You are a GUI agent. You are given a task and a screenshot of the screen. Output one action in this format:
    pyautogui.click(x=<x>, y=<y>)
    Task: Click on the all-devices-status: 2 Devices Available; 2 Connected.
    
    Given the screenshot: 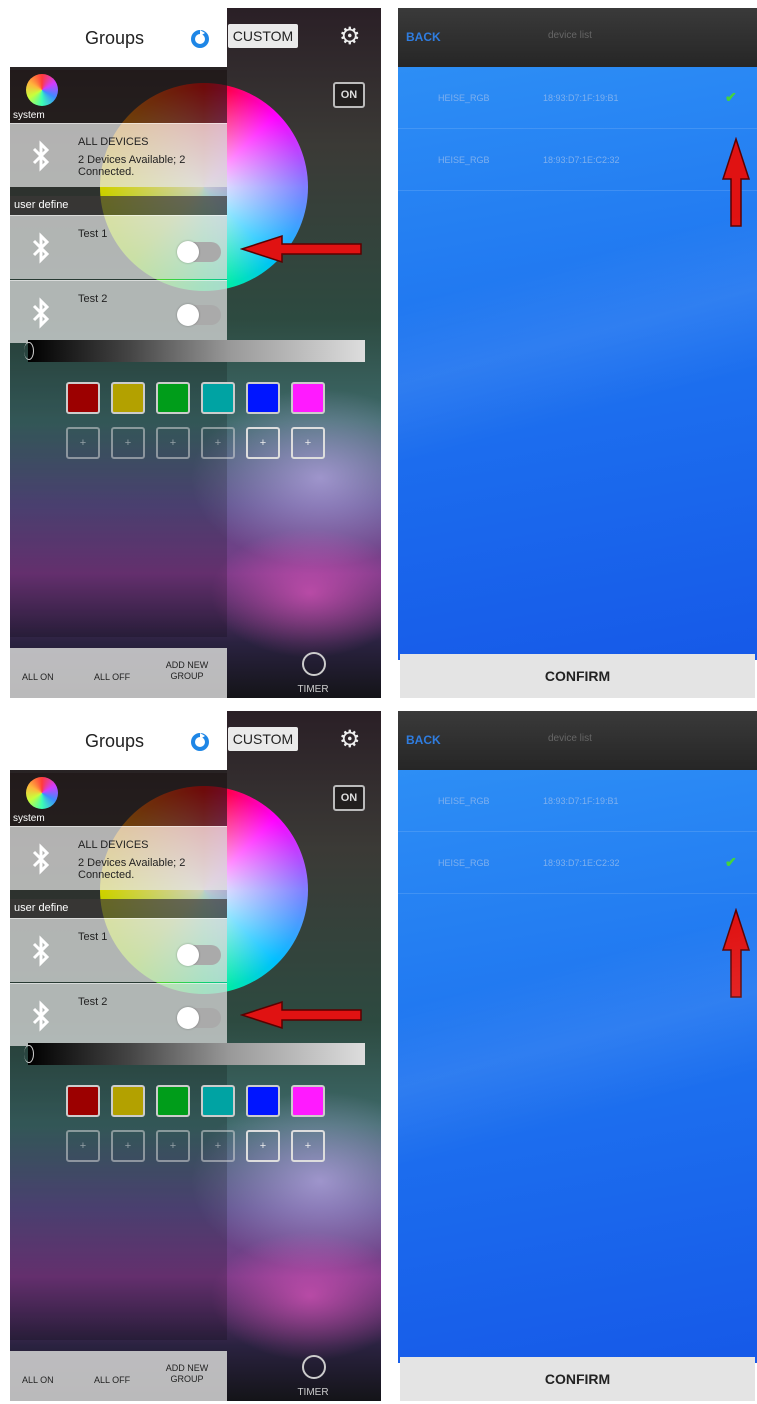 What is the action you would take?
    pyautogui.click(x=132, y=166)
    